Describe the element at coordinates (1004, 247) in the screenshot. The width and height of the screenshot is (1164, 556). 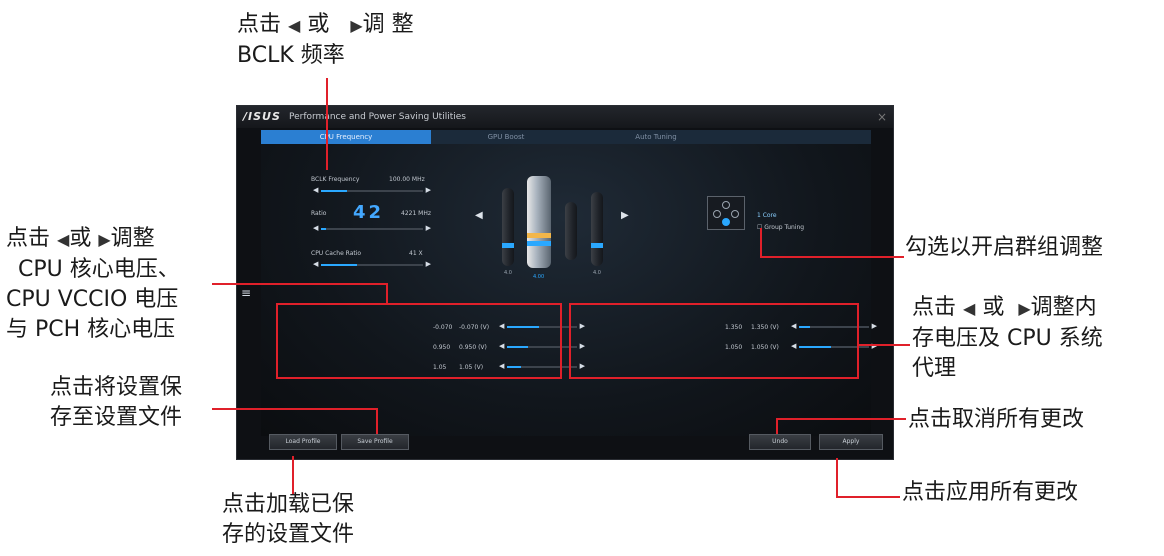
I see `callout-group-tuning: 勾选以开启群组调整` at that location.